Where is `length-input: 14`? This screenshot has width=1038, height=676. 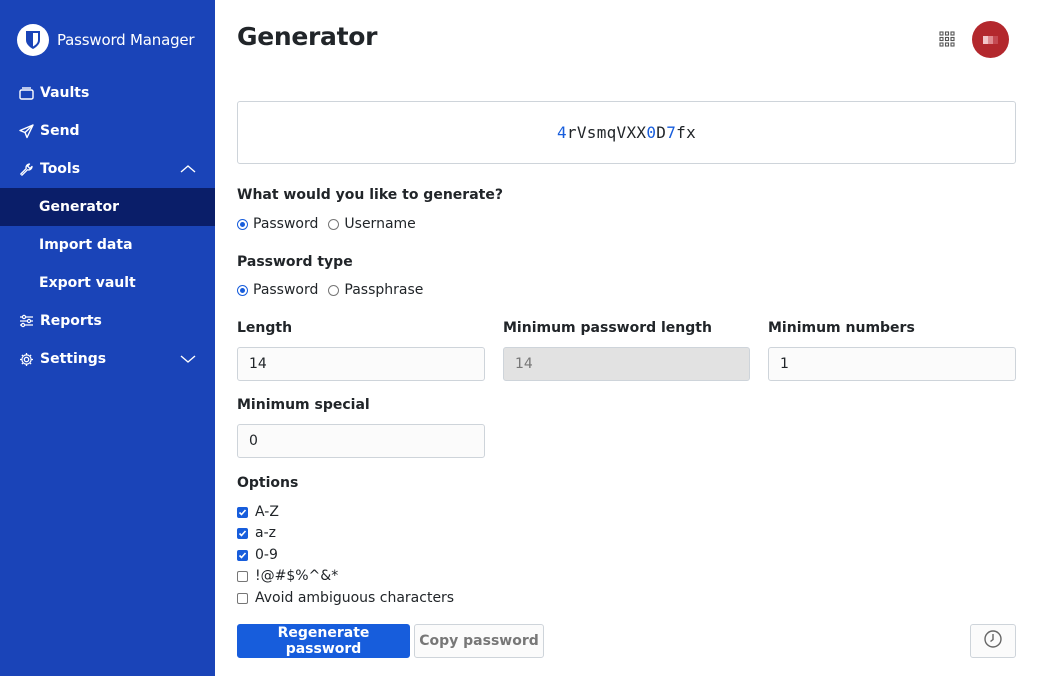 length-input: 14 is located at coordinates (361, 364).